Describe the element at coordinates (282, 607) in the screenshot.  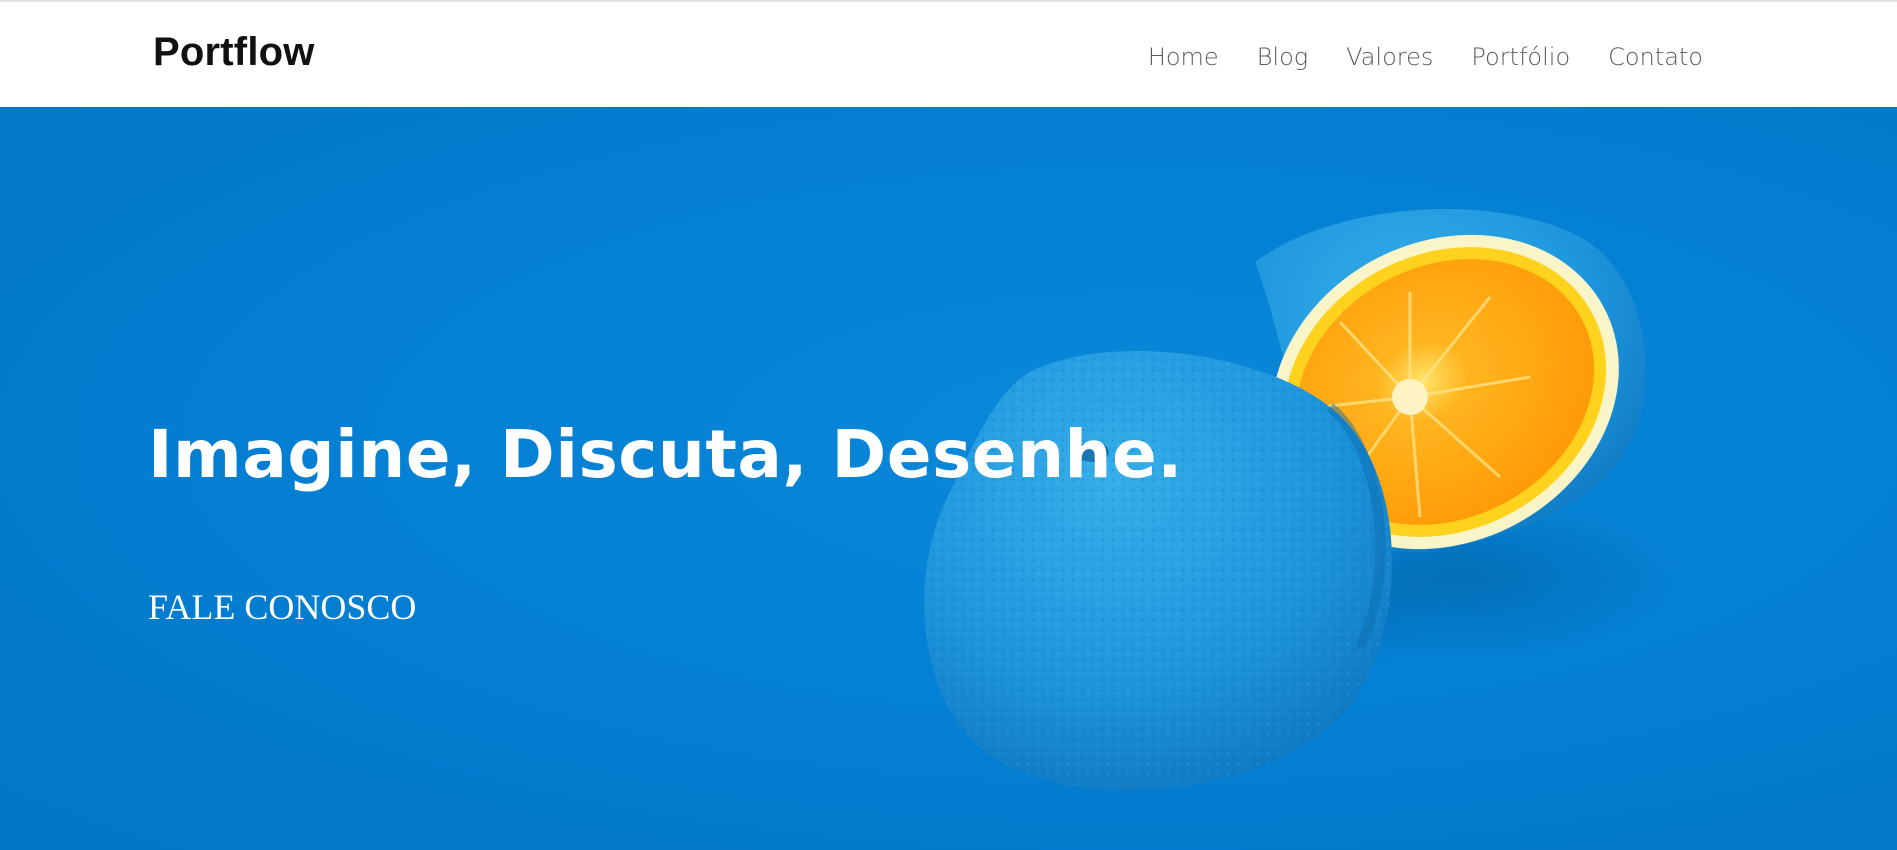
I see `contact-cta-link: FALE CONOSCO` at that location.